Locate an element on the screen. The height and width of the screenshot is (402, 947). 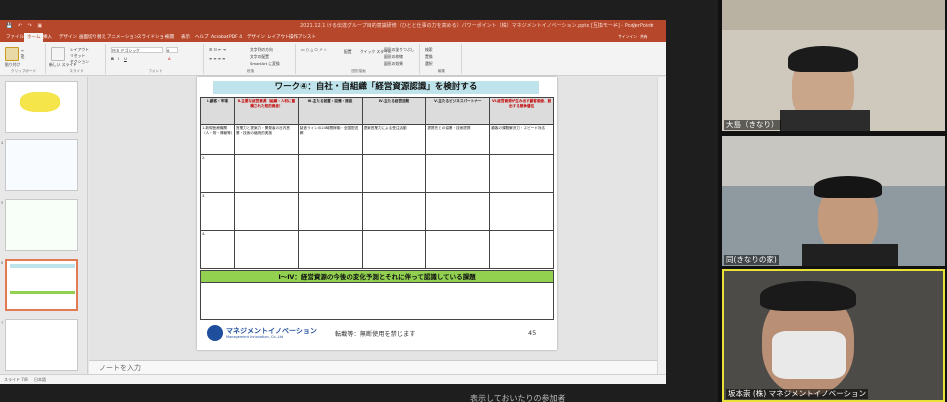
shape-fill-button: 図形の塗りつぶし is located at coordinates (399, 50).